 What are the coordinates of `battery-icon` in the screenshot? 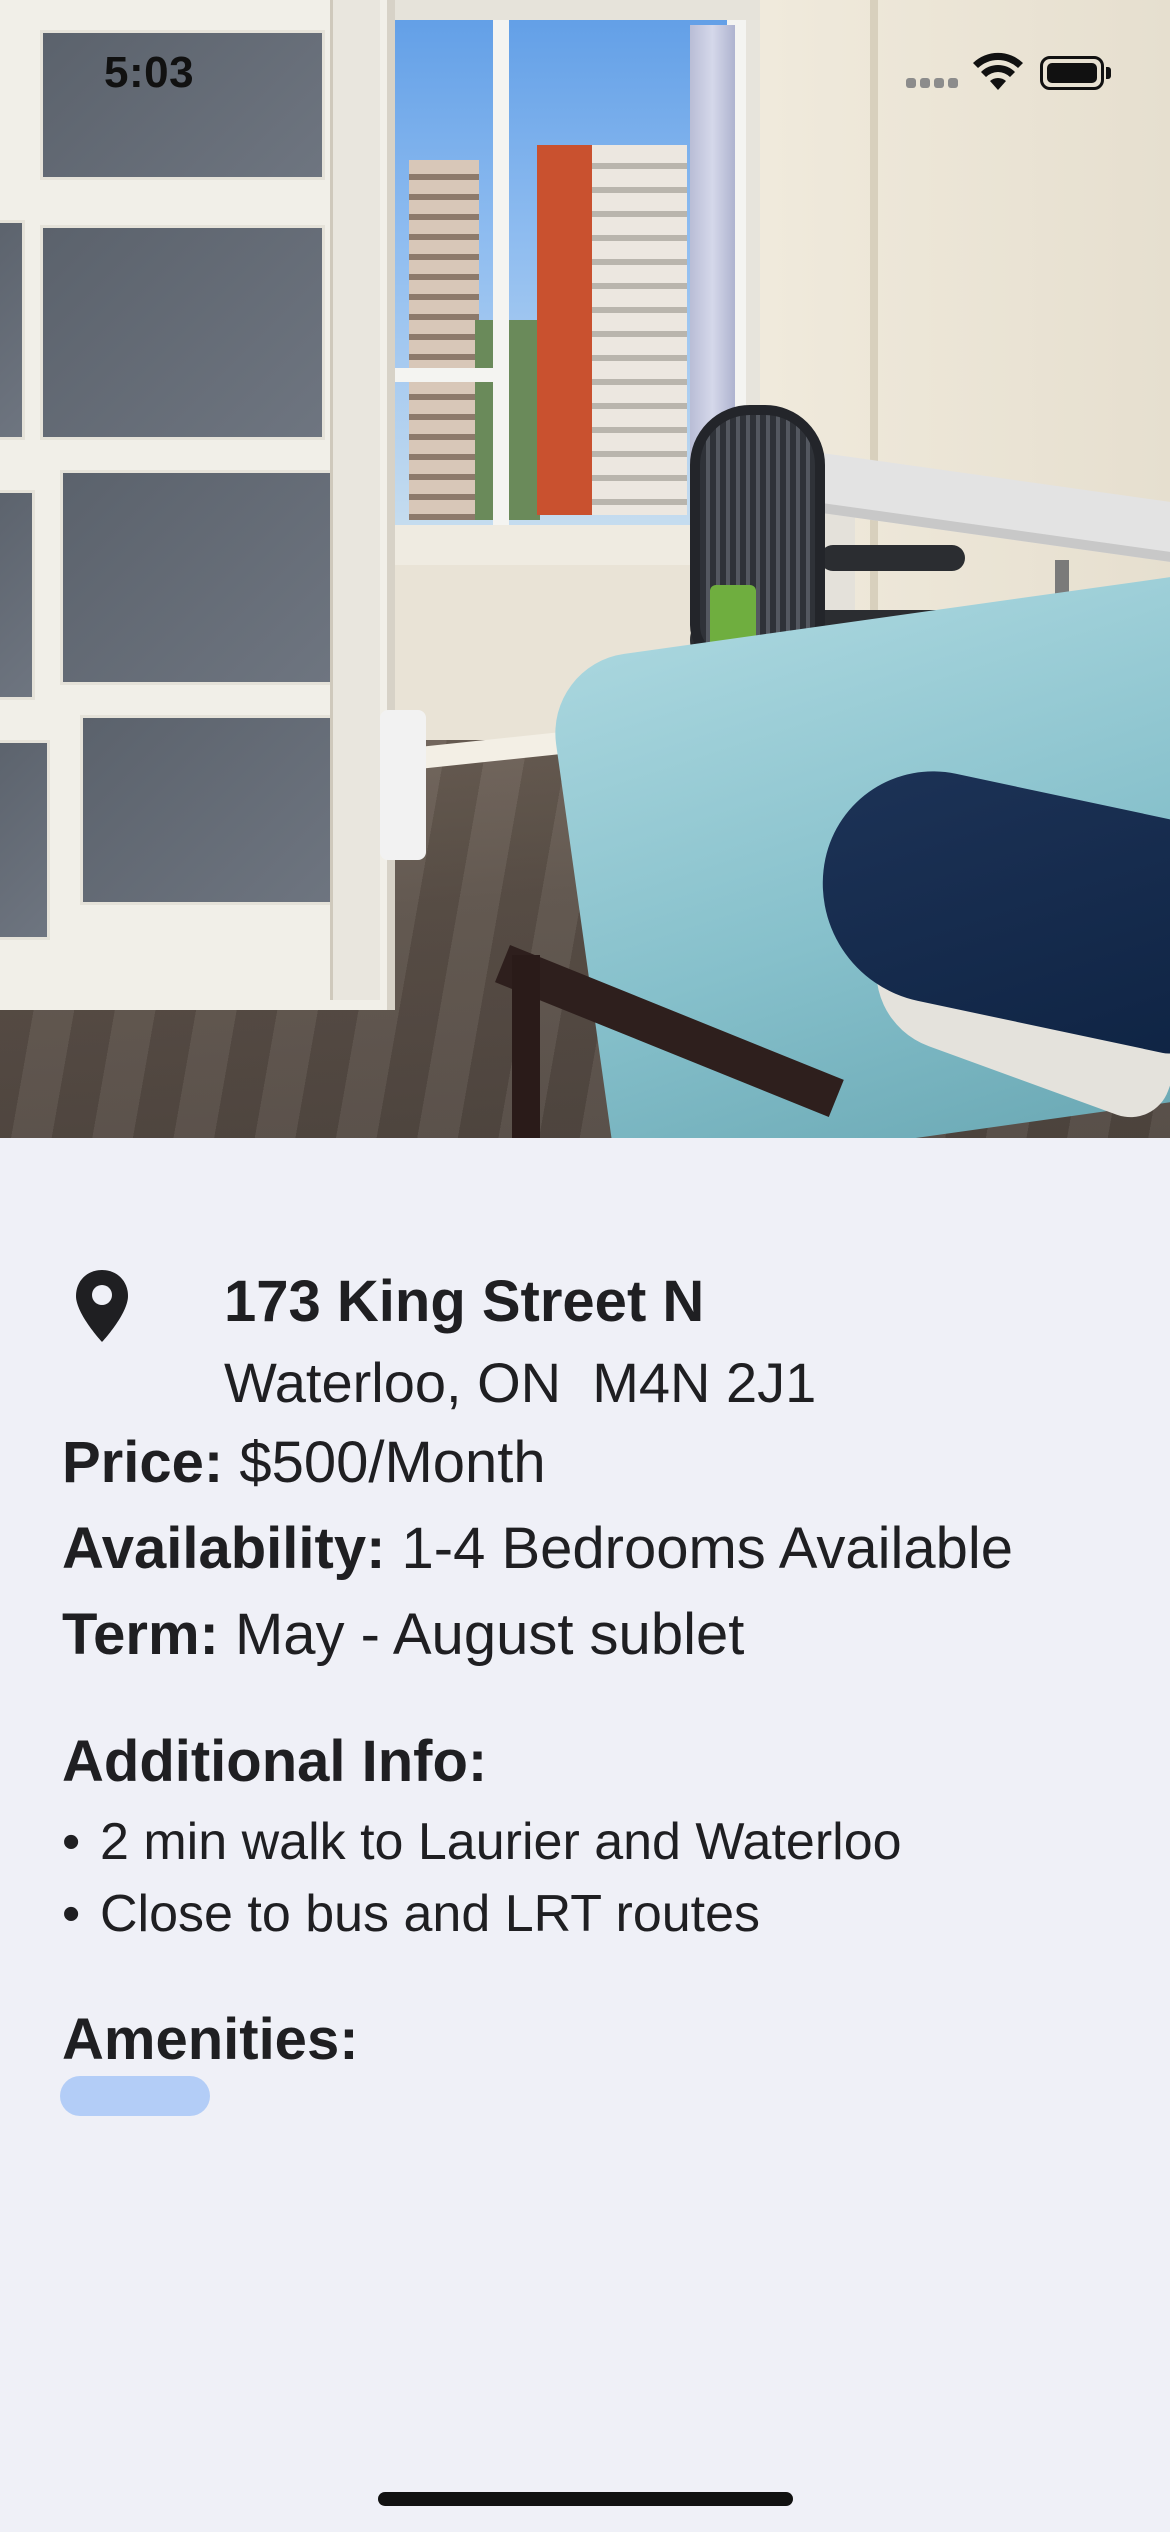 It's located at (1076, 73).